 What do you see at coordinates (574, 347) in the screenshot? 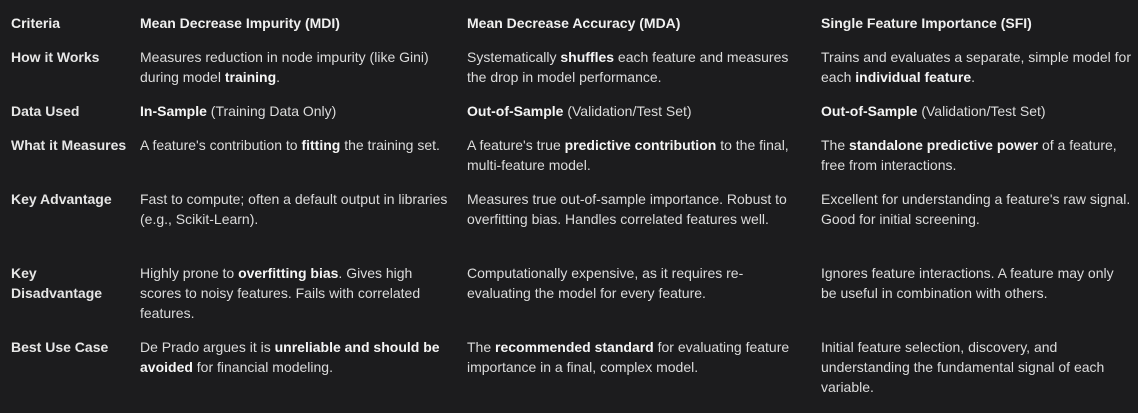
I see `emphasis-text: recommended standard` at bounding box center [574, 347].